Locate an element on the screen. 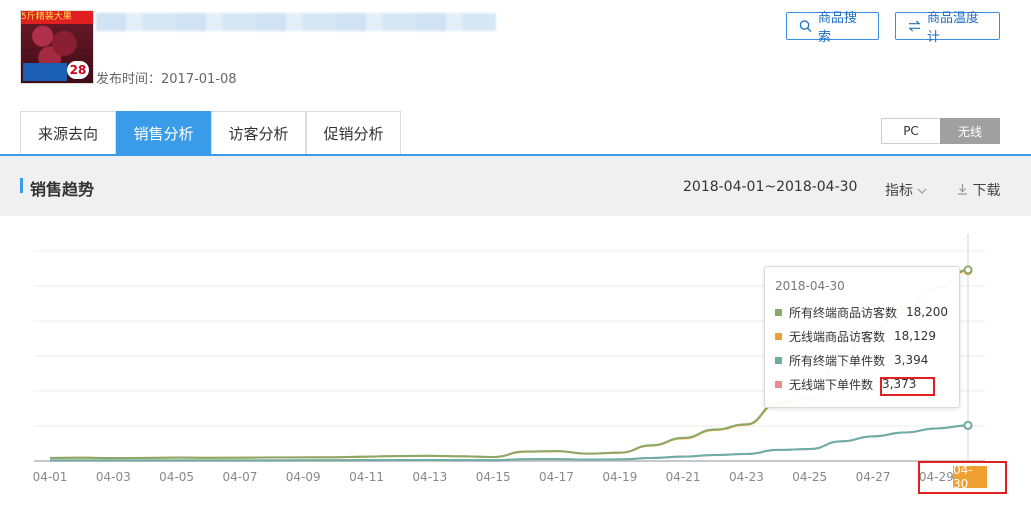 Image resolution: width=1031 pixels, height=519 pixels. download-button: 下载 is located at coordinates (978, 190).